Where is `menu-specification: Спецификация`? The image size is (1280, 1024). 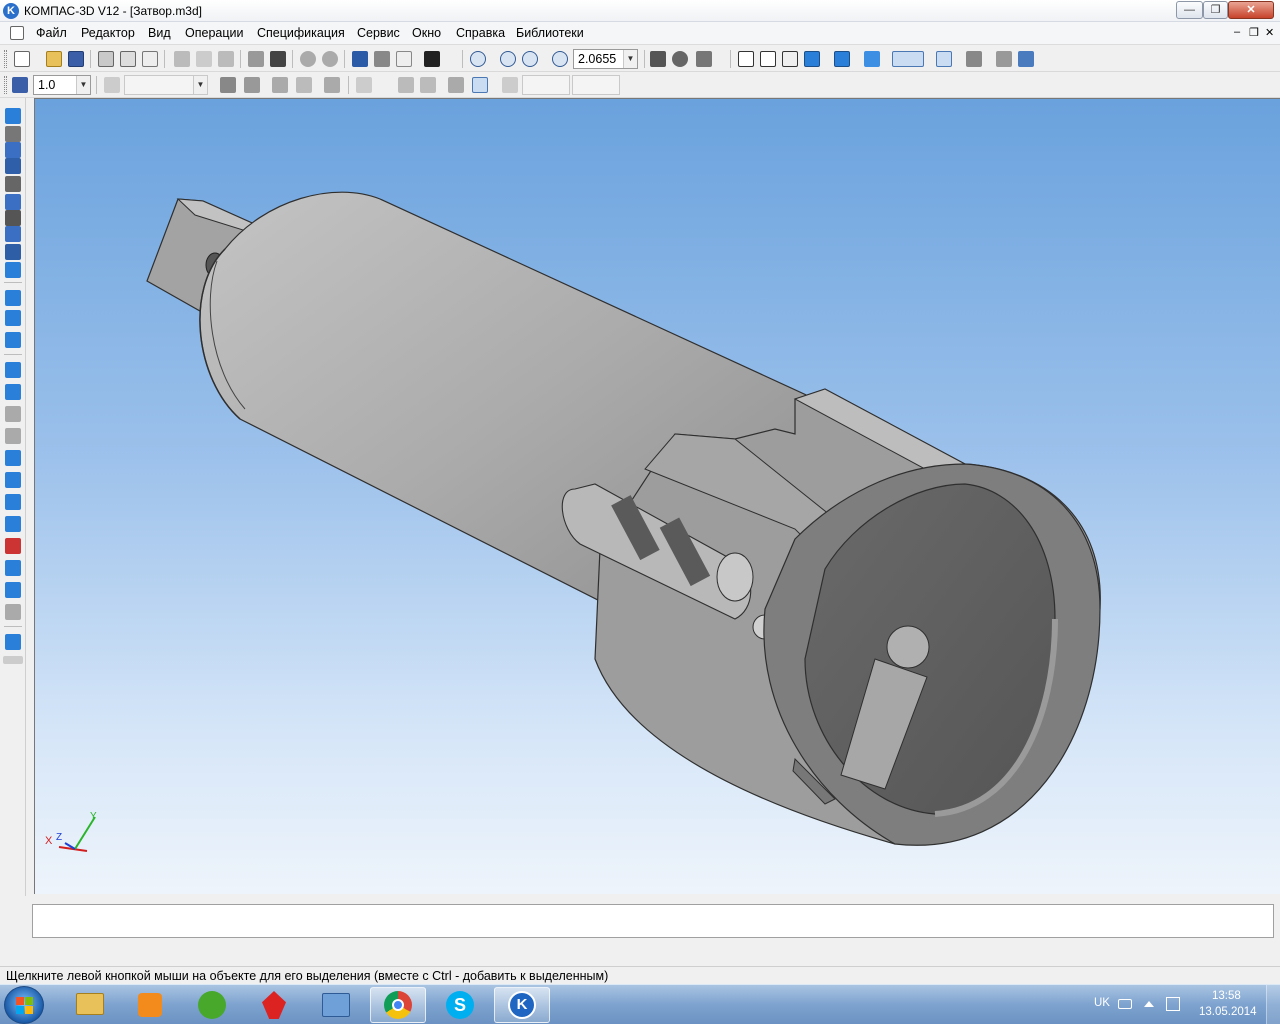 menu-specification: Спецификация is located at coordinates (301, 33).